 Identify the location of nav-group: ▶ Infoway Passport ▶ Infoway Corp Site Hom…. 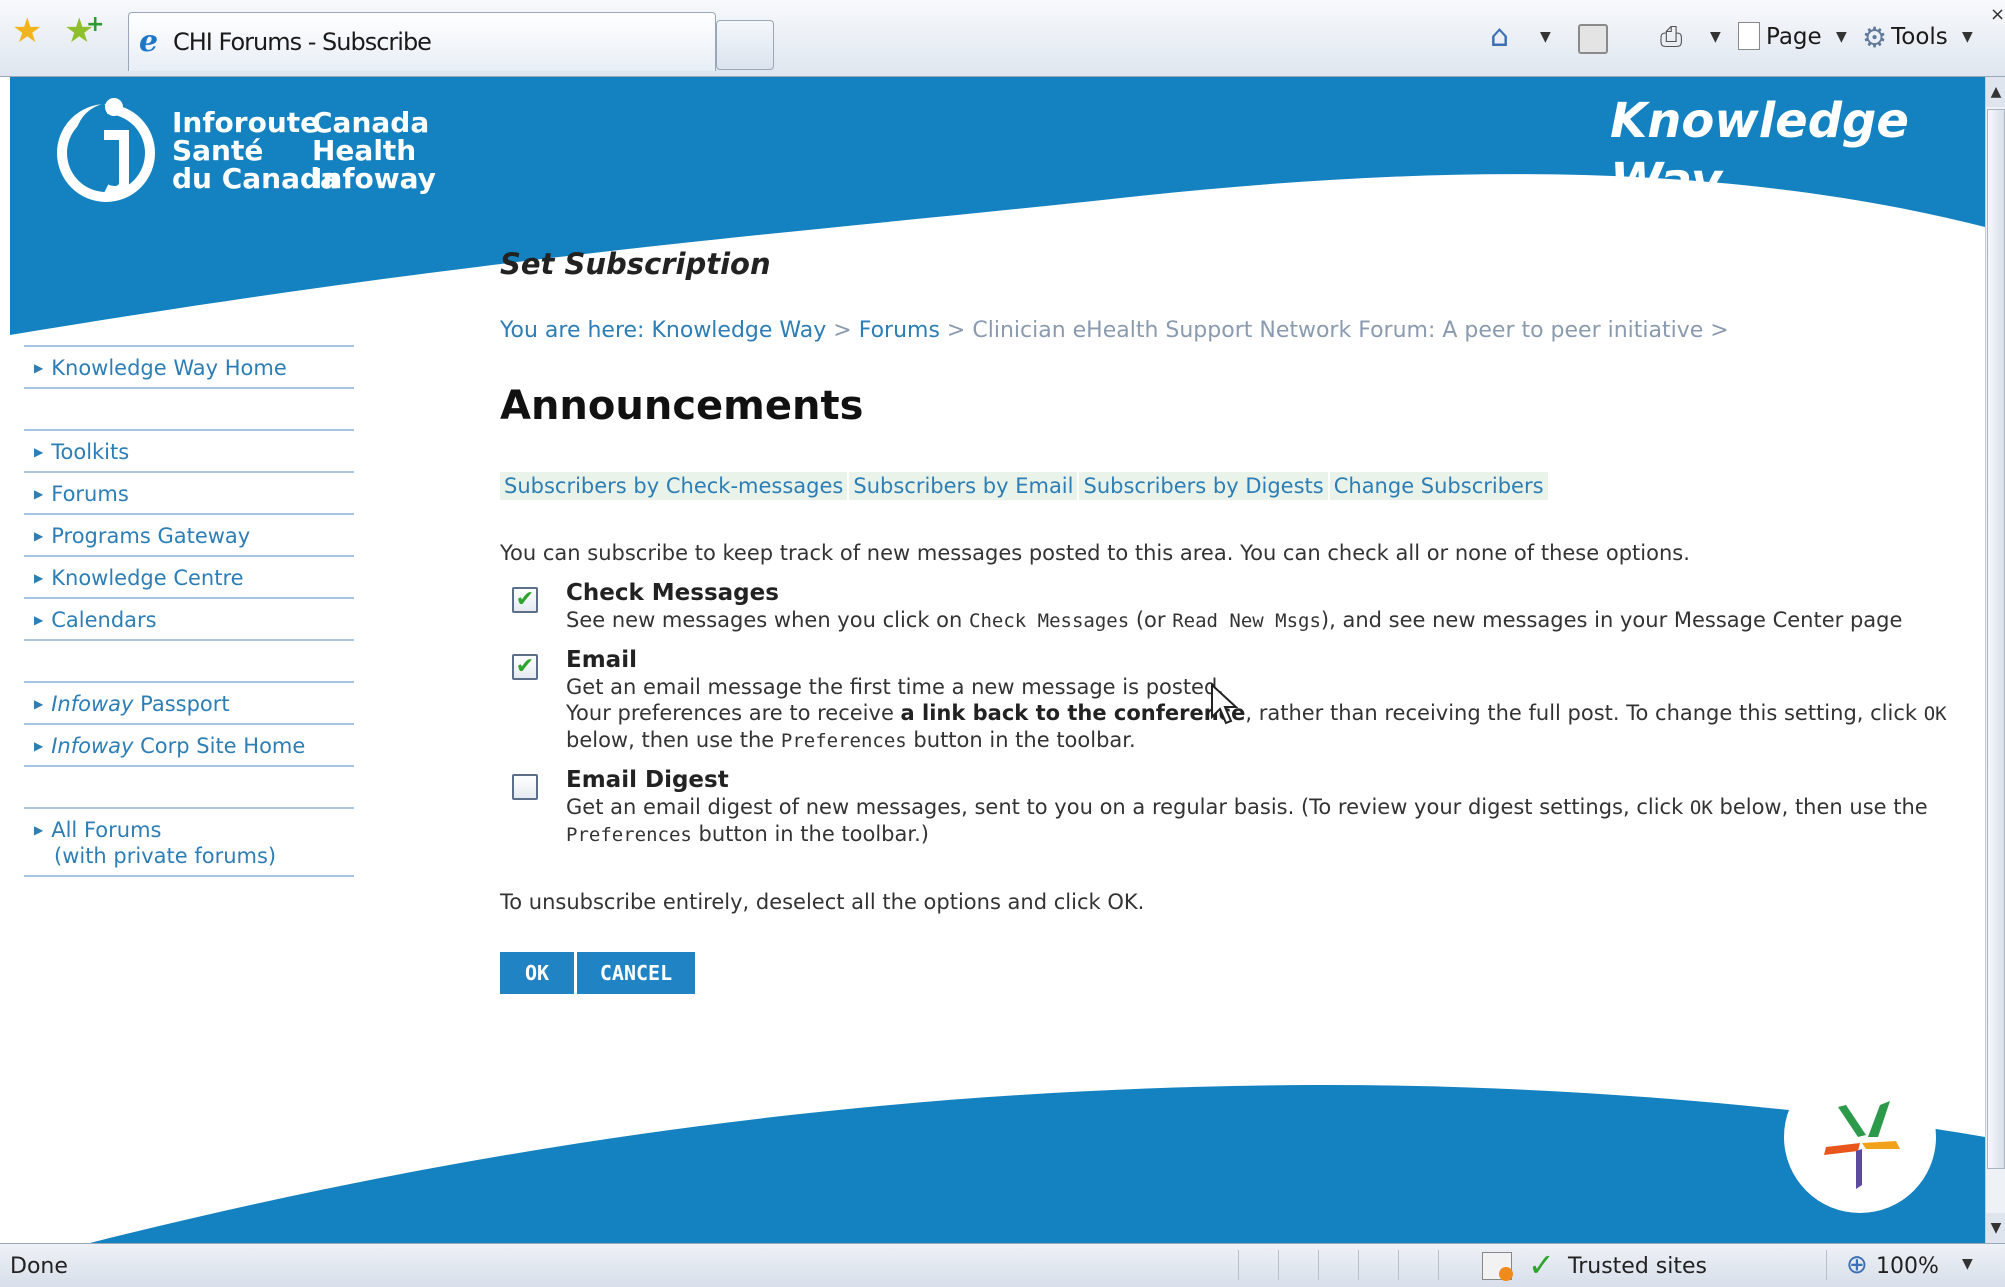
(189, 724).